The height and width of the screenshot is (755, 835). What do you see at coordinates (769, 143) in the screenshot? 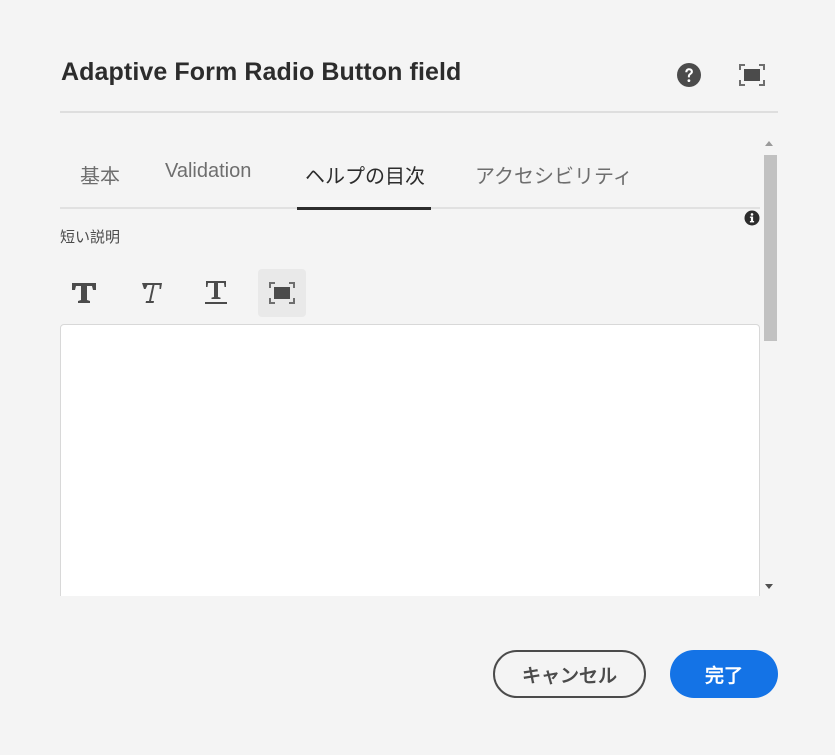
I see `scroll-up-icon` at bounding box center [769, 143].